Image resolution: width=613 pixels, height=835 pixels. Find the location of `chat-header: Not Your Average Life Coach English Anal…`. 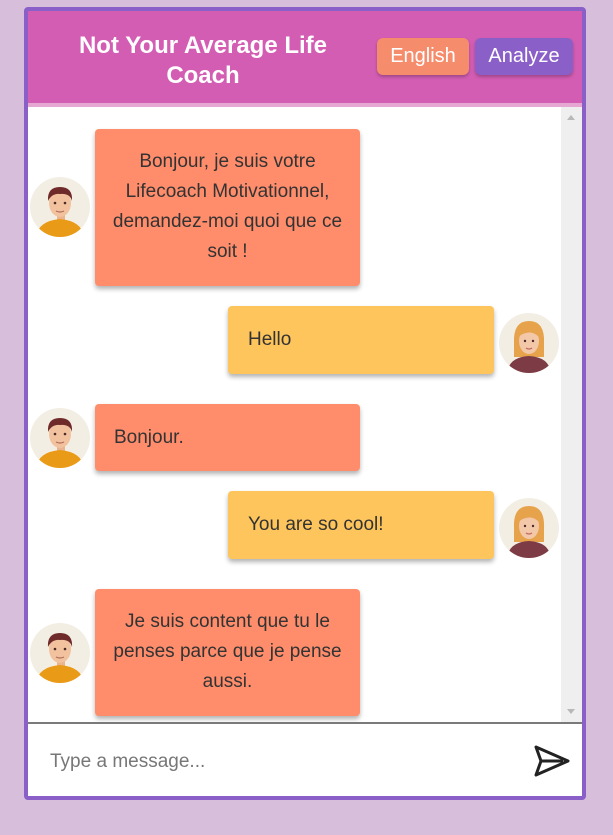

chat-header: Not Your Average Life Coach English Anal… is located at coordinates (305, 59).